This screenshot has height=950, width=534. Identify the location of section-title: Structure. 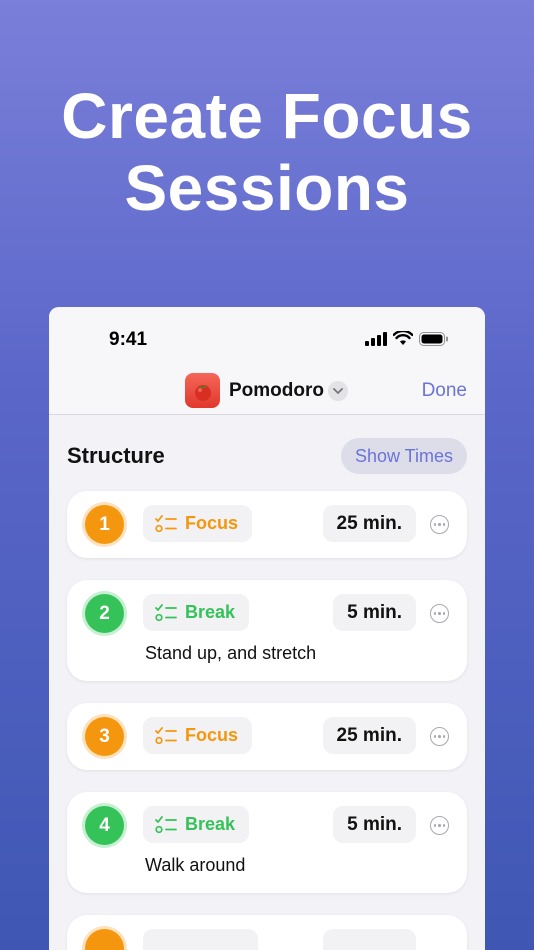
(116, 455).